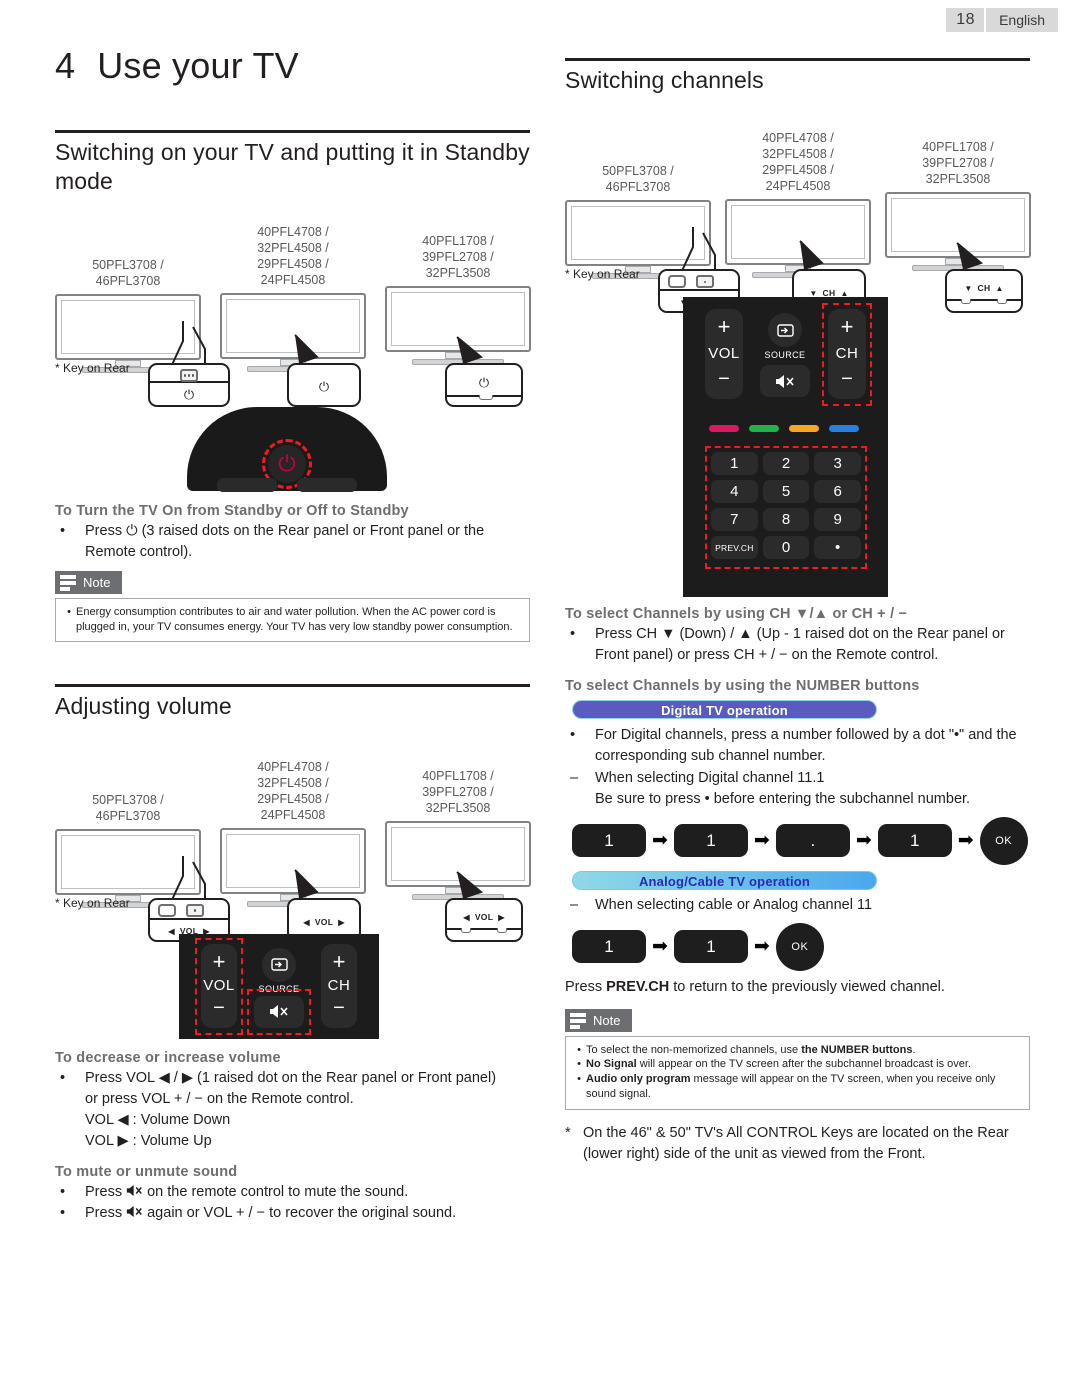 This screenshot has height=1397, width=1080. I want to click on badge-analog-tv-operation: Analog/Cable TV operation, so click(724, 880).